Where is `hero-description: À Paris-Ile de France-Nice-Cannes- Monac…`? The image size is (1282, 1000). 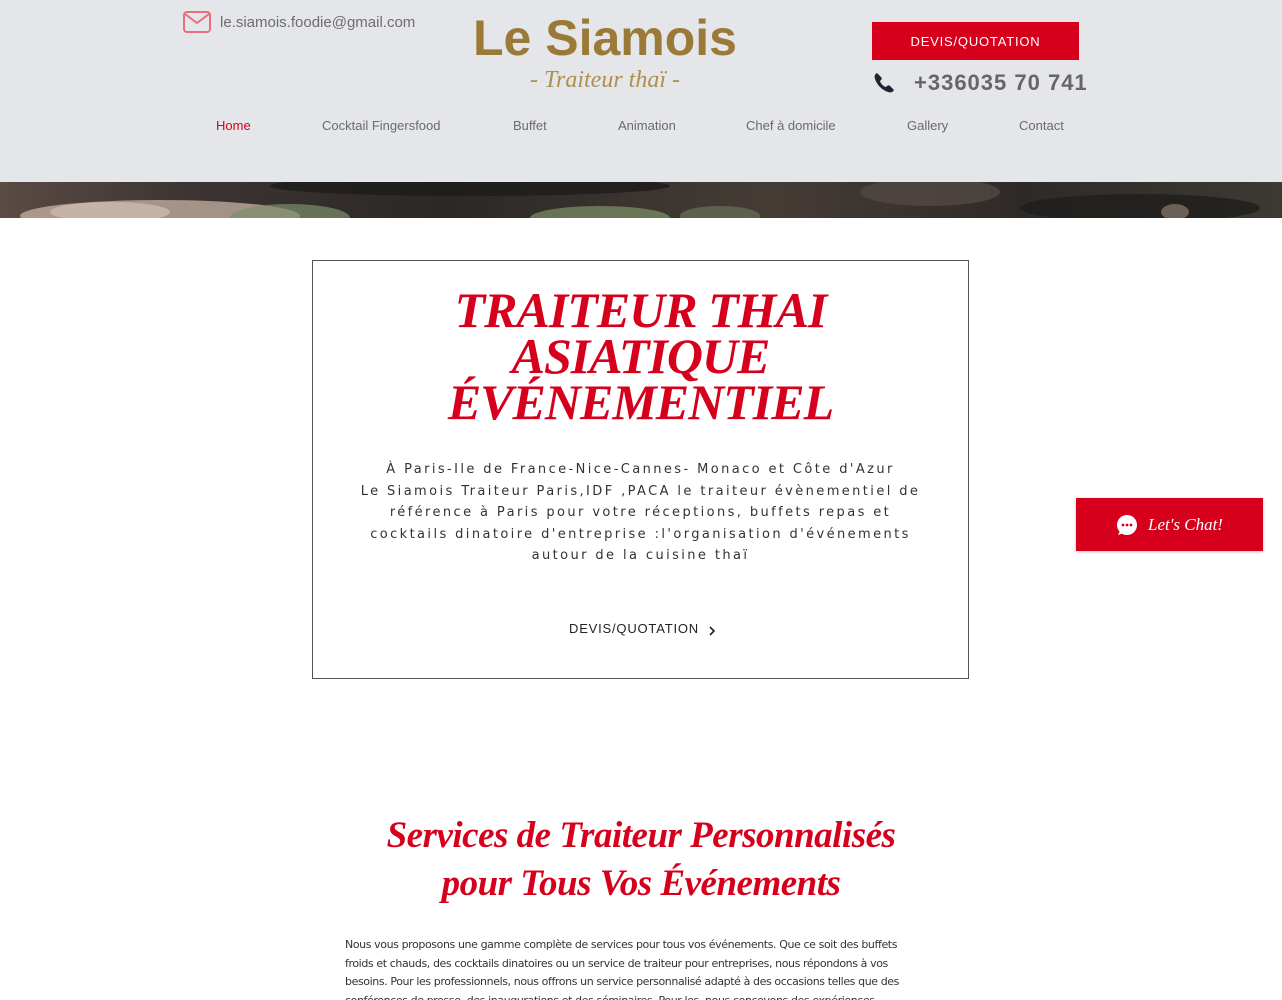 hero-description: À Paris-Ile de France-Nice-Cannes- Monac… is located at coordinates (640, 513).